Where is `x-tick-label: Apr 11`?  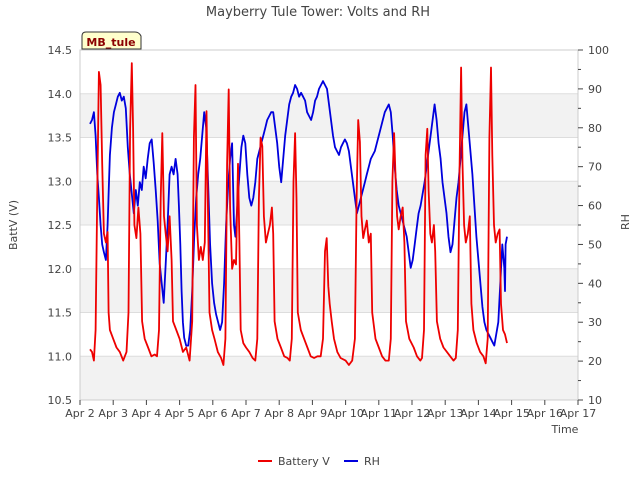
x-tick-label: Apr 11 is located at coordinates (379, 413).